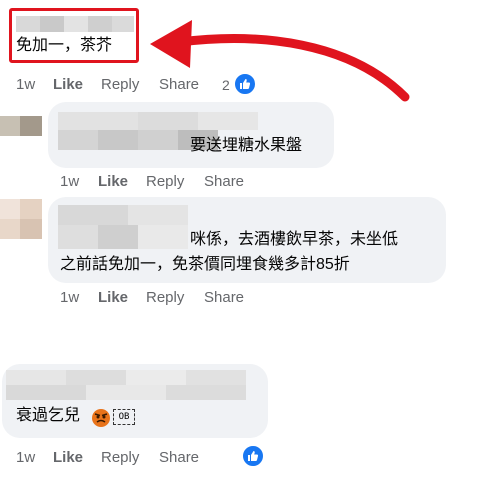 This screenshot has height=479, width=477. Describe the element at coordinates (246, 145) in the screenshot. I see `comment-text: 要送埋糖水果盤` at that location.